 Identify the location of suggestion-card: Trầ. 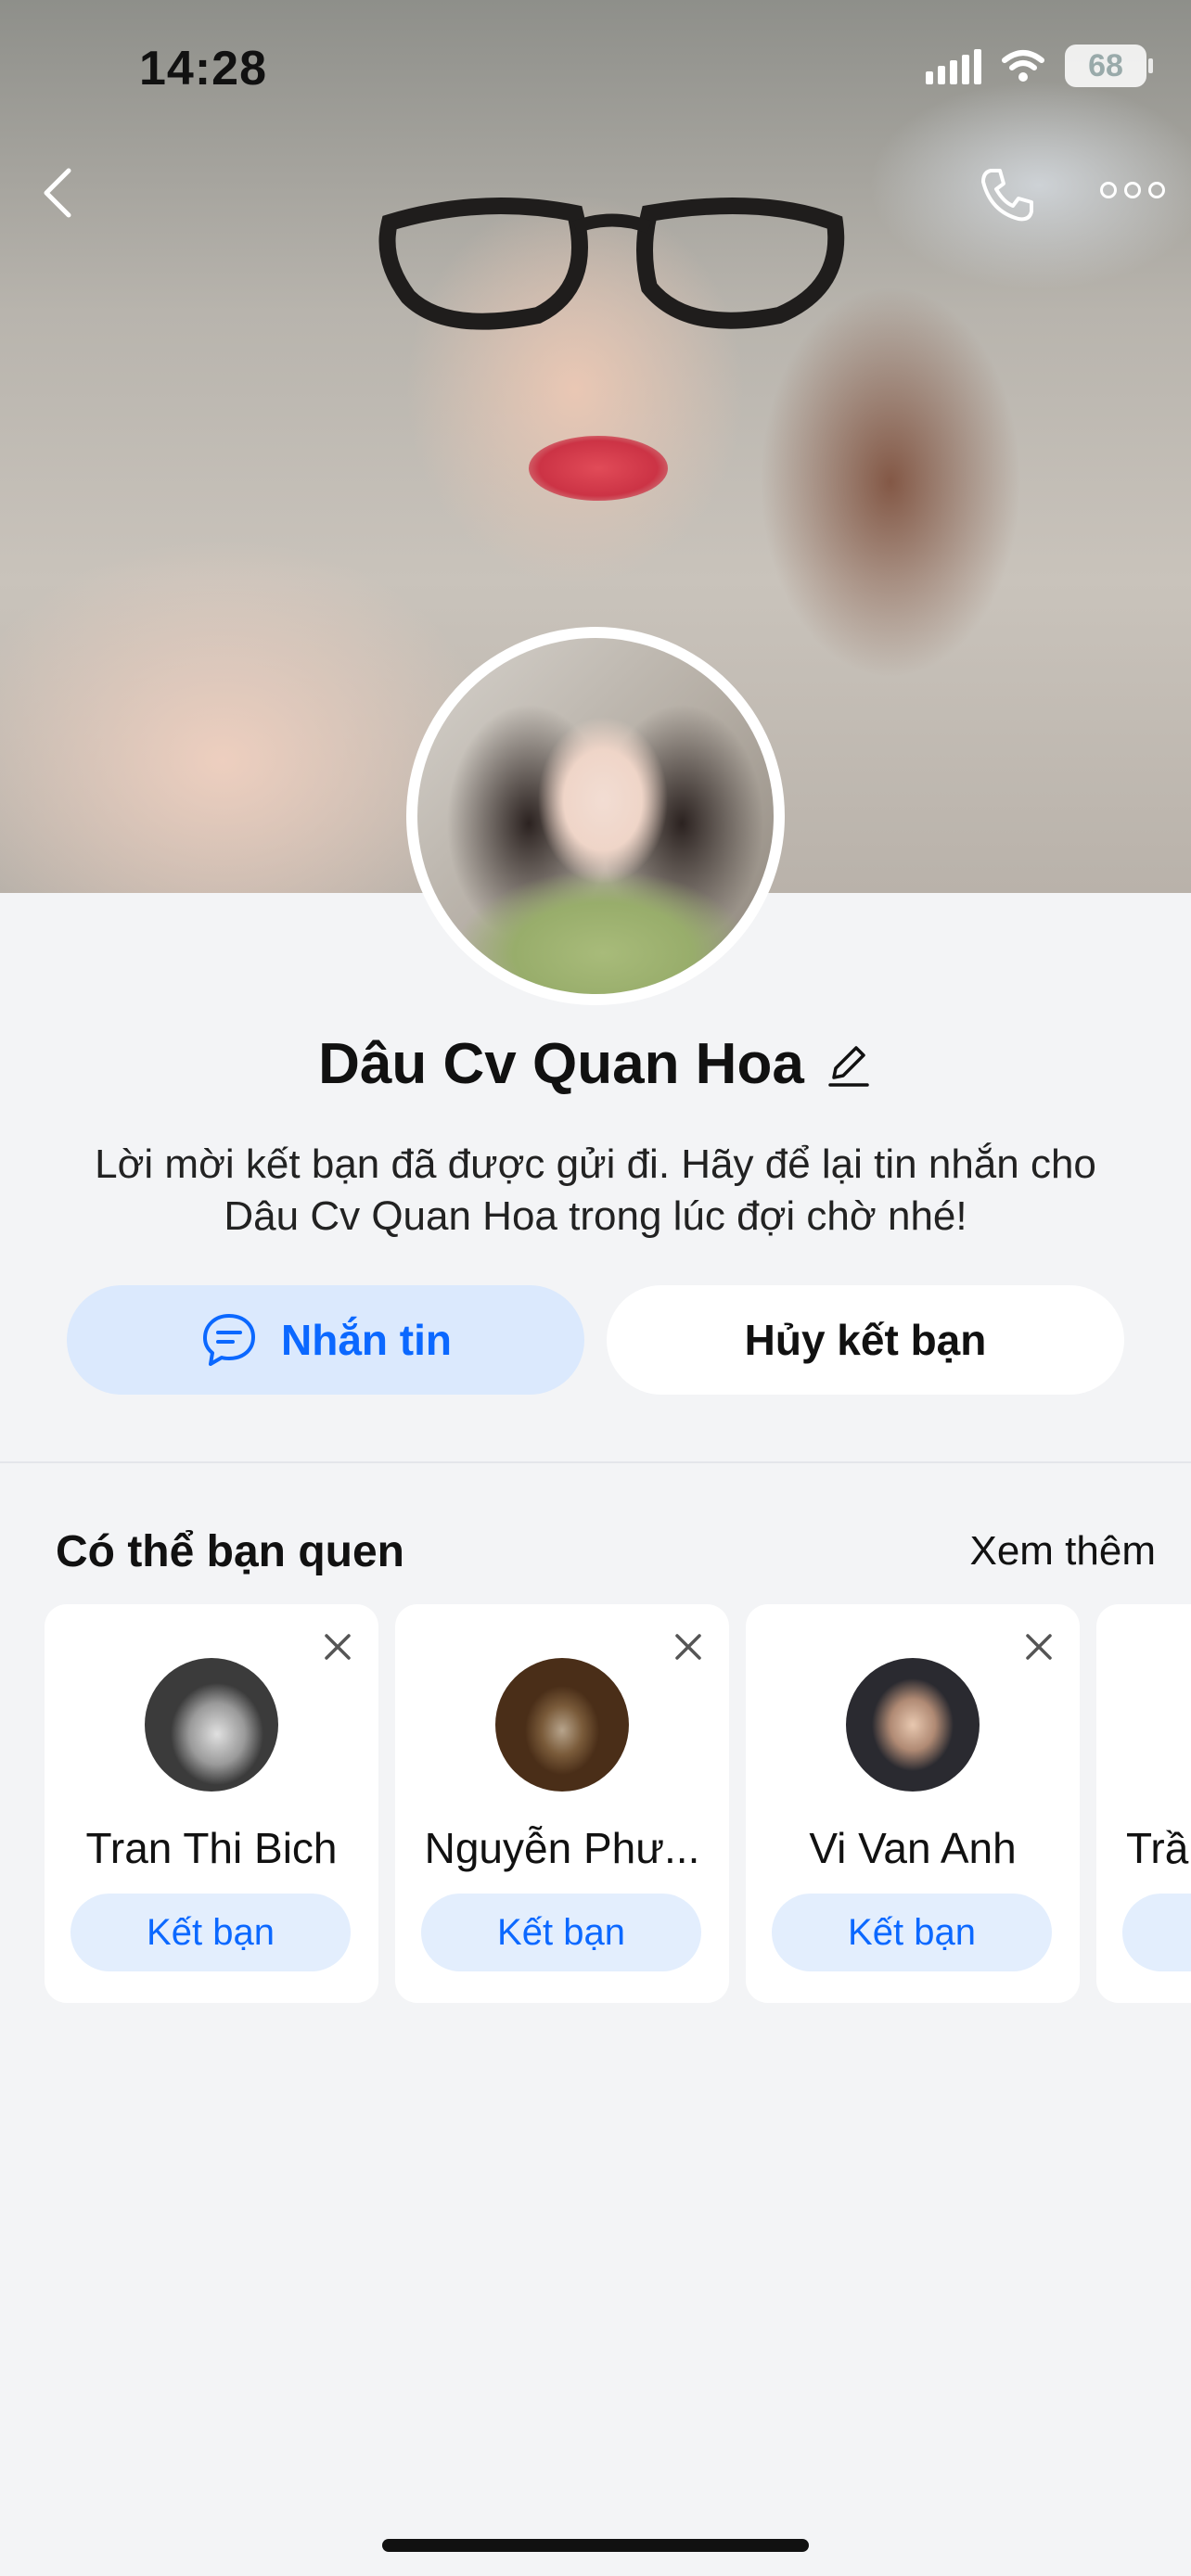
(1143, 1803).